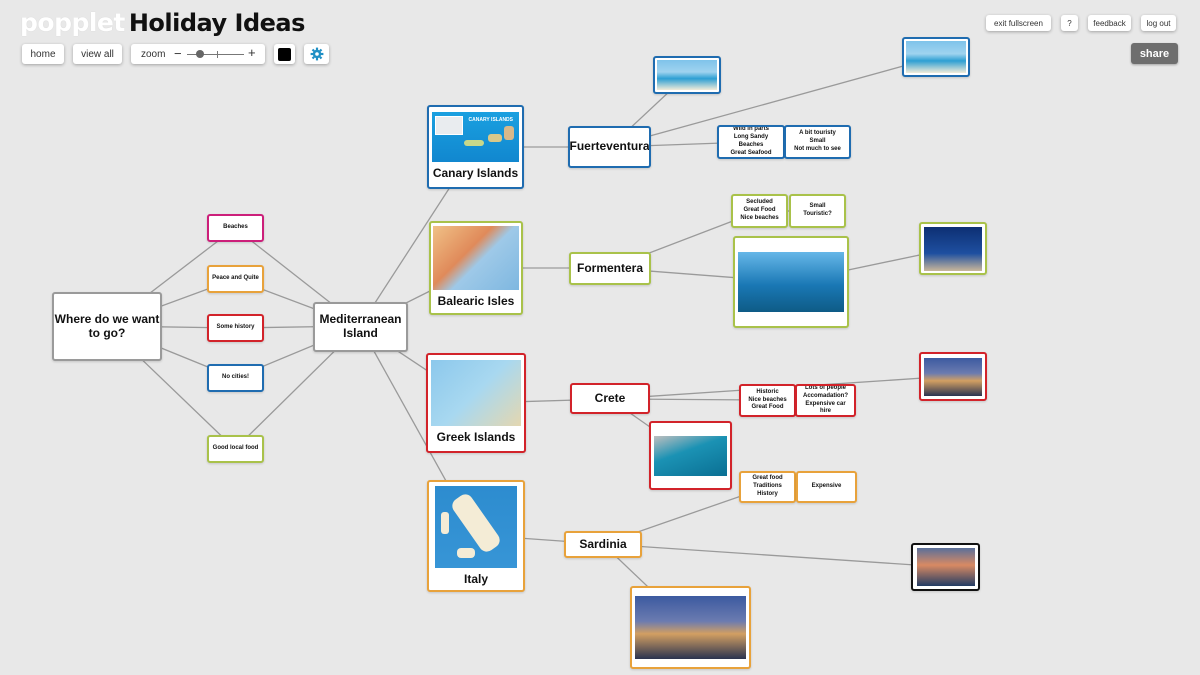 This screenshot has height=675, width=1200. I want to click on popple-some-history: Some history, so click(235, 328).